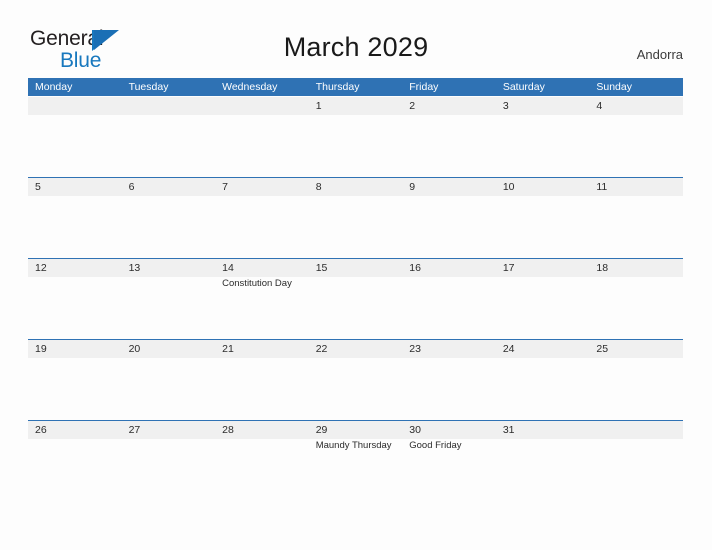 The image size is (712, 550). Describe the element at coordinates (508, 349) in the screenshot. I see `day-number: 24` at that location.